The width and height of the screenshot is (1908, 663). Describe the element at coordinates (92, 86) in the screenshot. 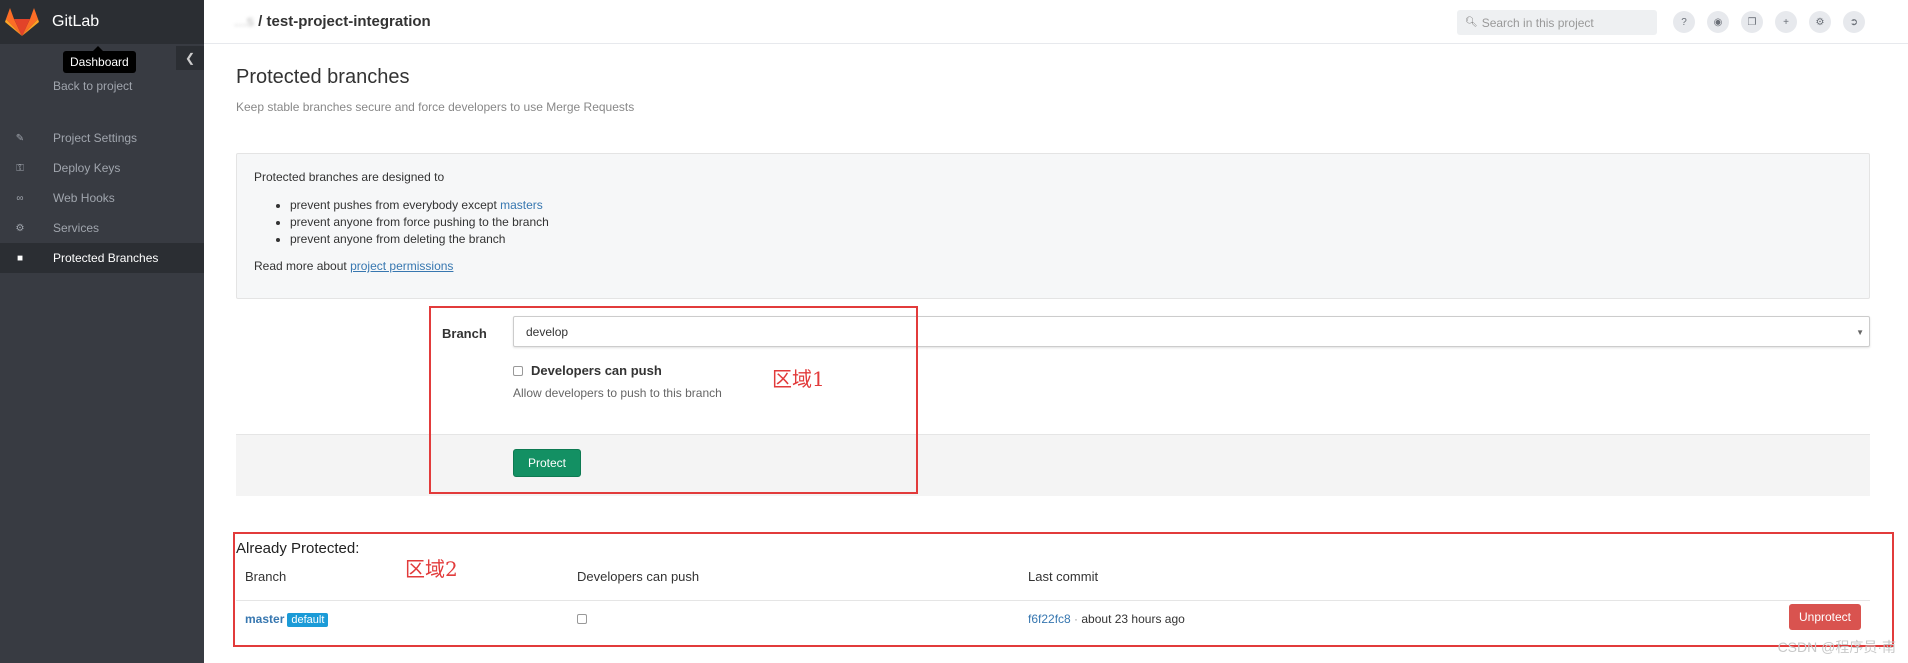

I see `back-to-project-link: Back to project` at that location.